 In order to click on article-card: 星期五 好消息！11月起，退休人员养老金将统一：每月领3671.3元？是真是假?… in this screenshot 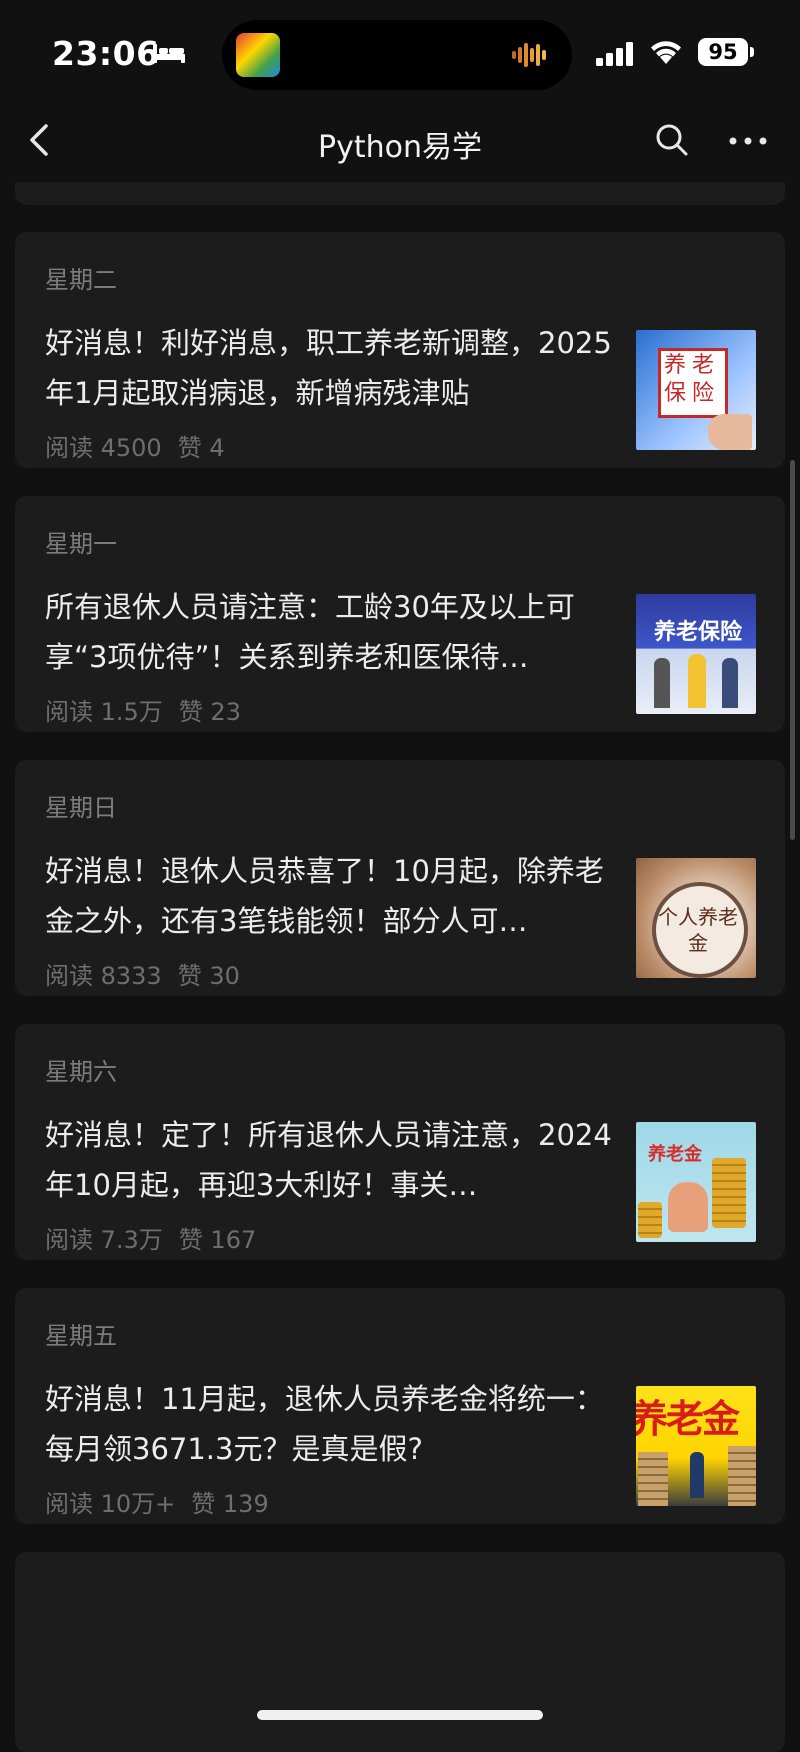, I will do `click(400, 1406)`.